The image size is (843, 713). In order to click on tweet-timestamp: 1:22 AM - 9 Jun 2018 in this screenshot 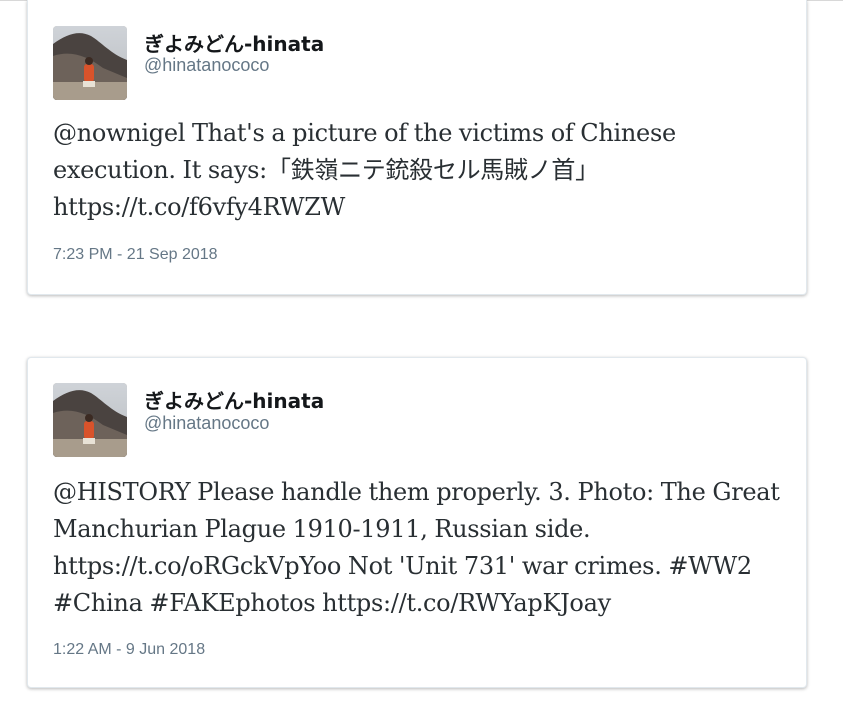, I will do `click(129, 650)`.